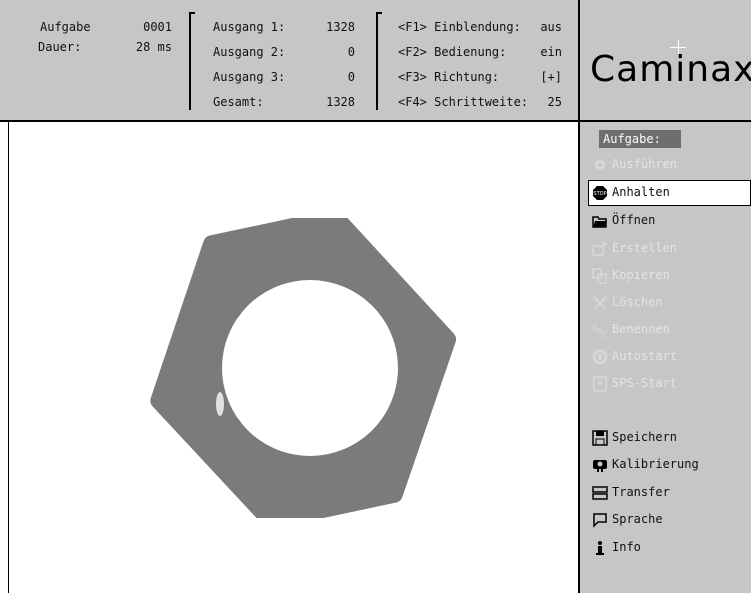  Describe the element at coordinates (249, 52) in the screenshot. I see `output2-label: Ausgang 2:` at that location.